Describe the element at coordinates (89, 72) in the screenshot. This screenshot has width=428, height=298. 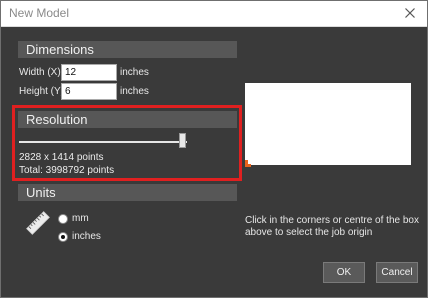
I see `width-field: 12` at that location.